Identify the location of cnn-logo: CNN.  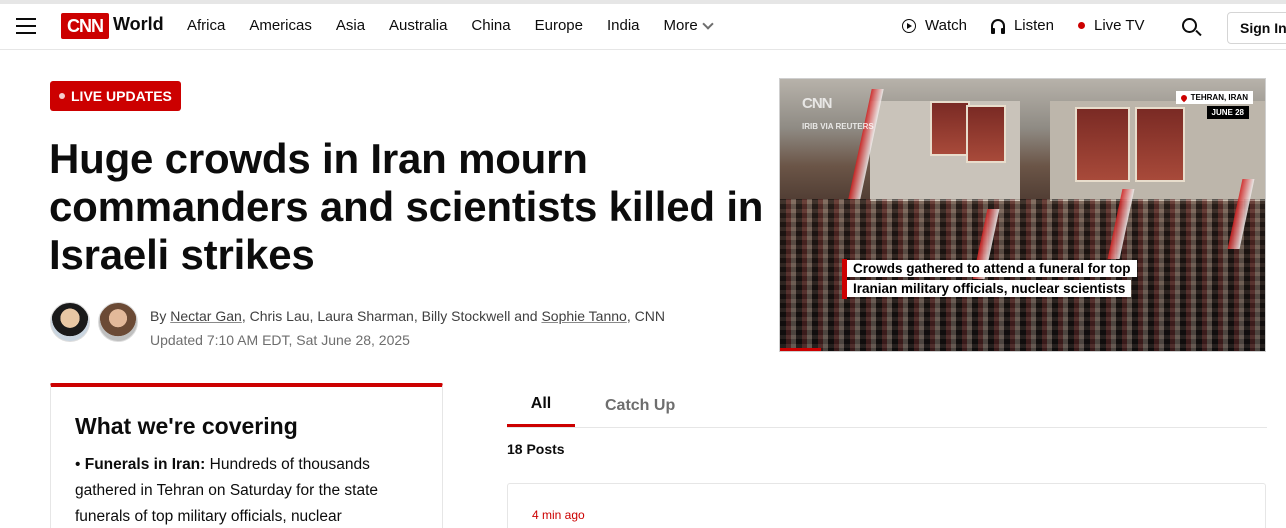
(85, 26).